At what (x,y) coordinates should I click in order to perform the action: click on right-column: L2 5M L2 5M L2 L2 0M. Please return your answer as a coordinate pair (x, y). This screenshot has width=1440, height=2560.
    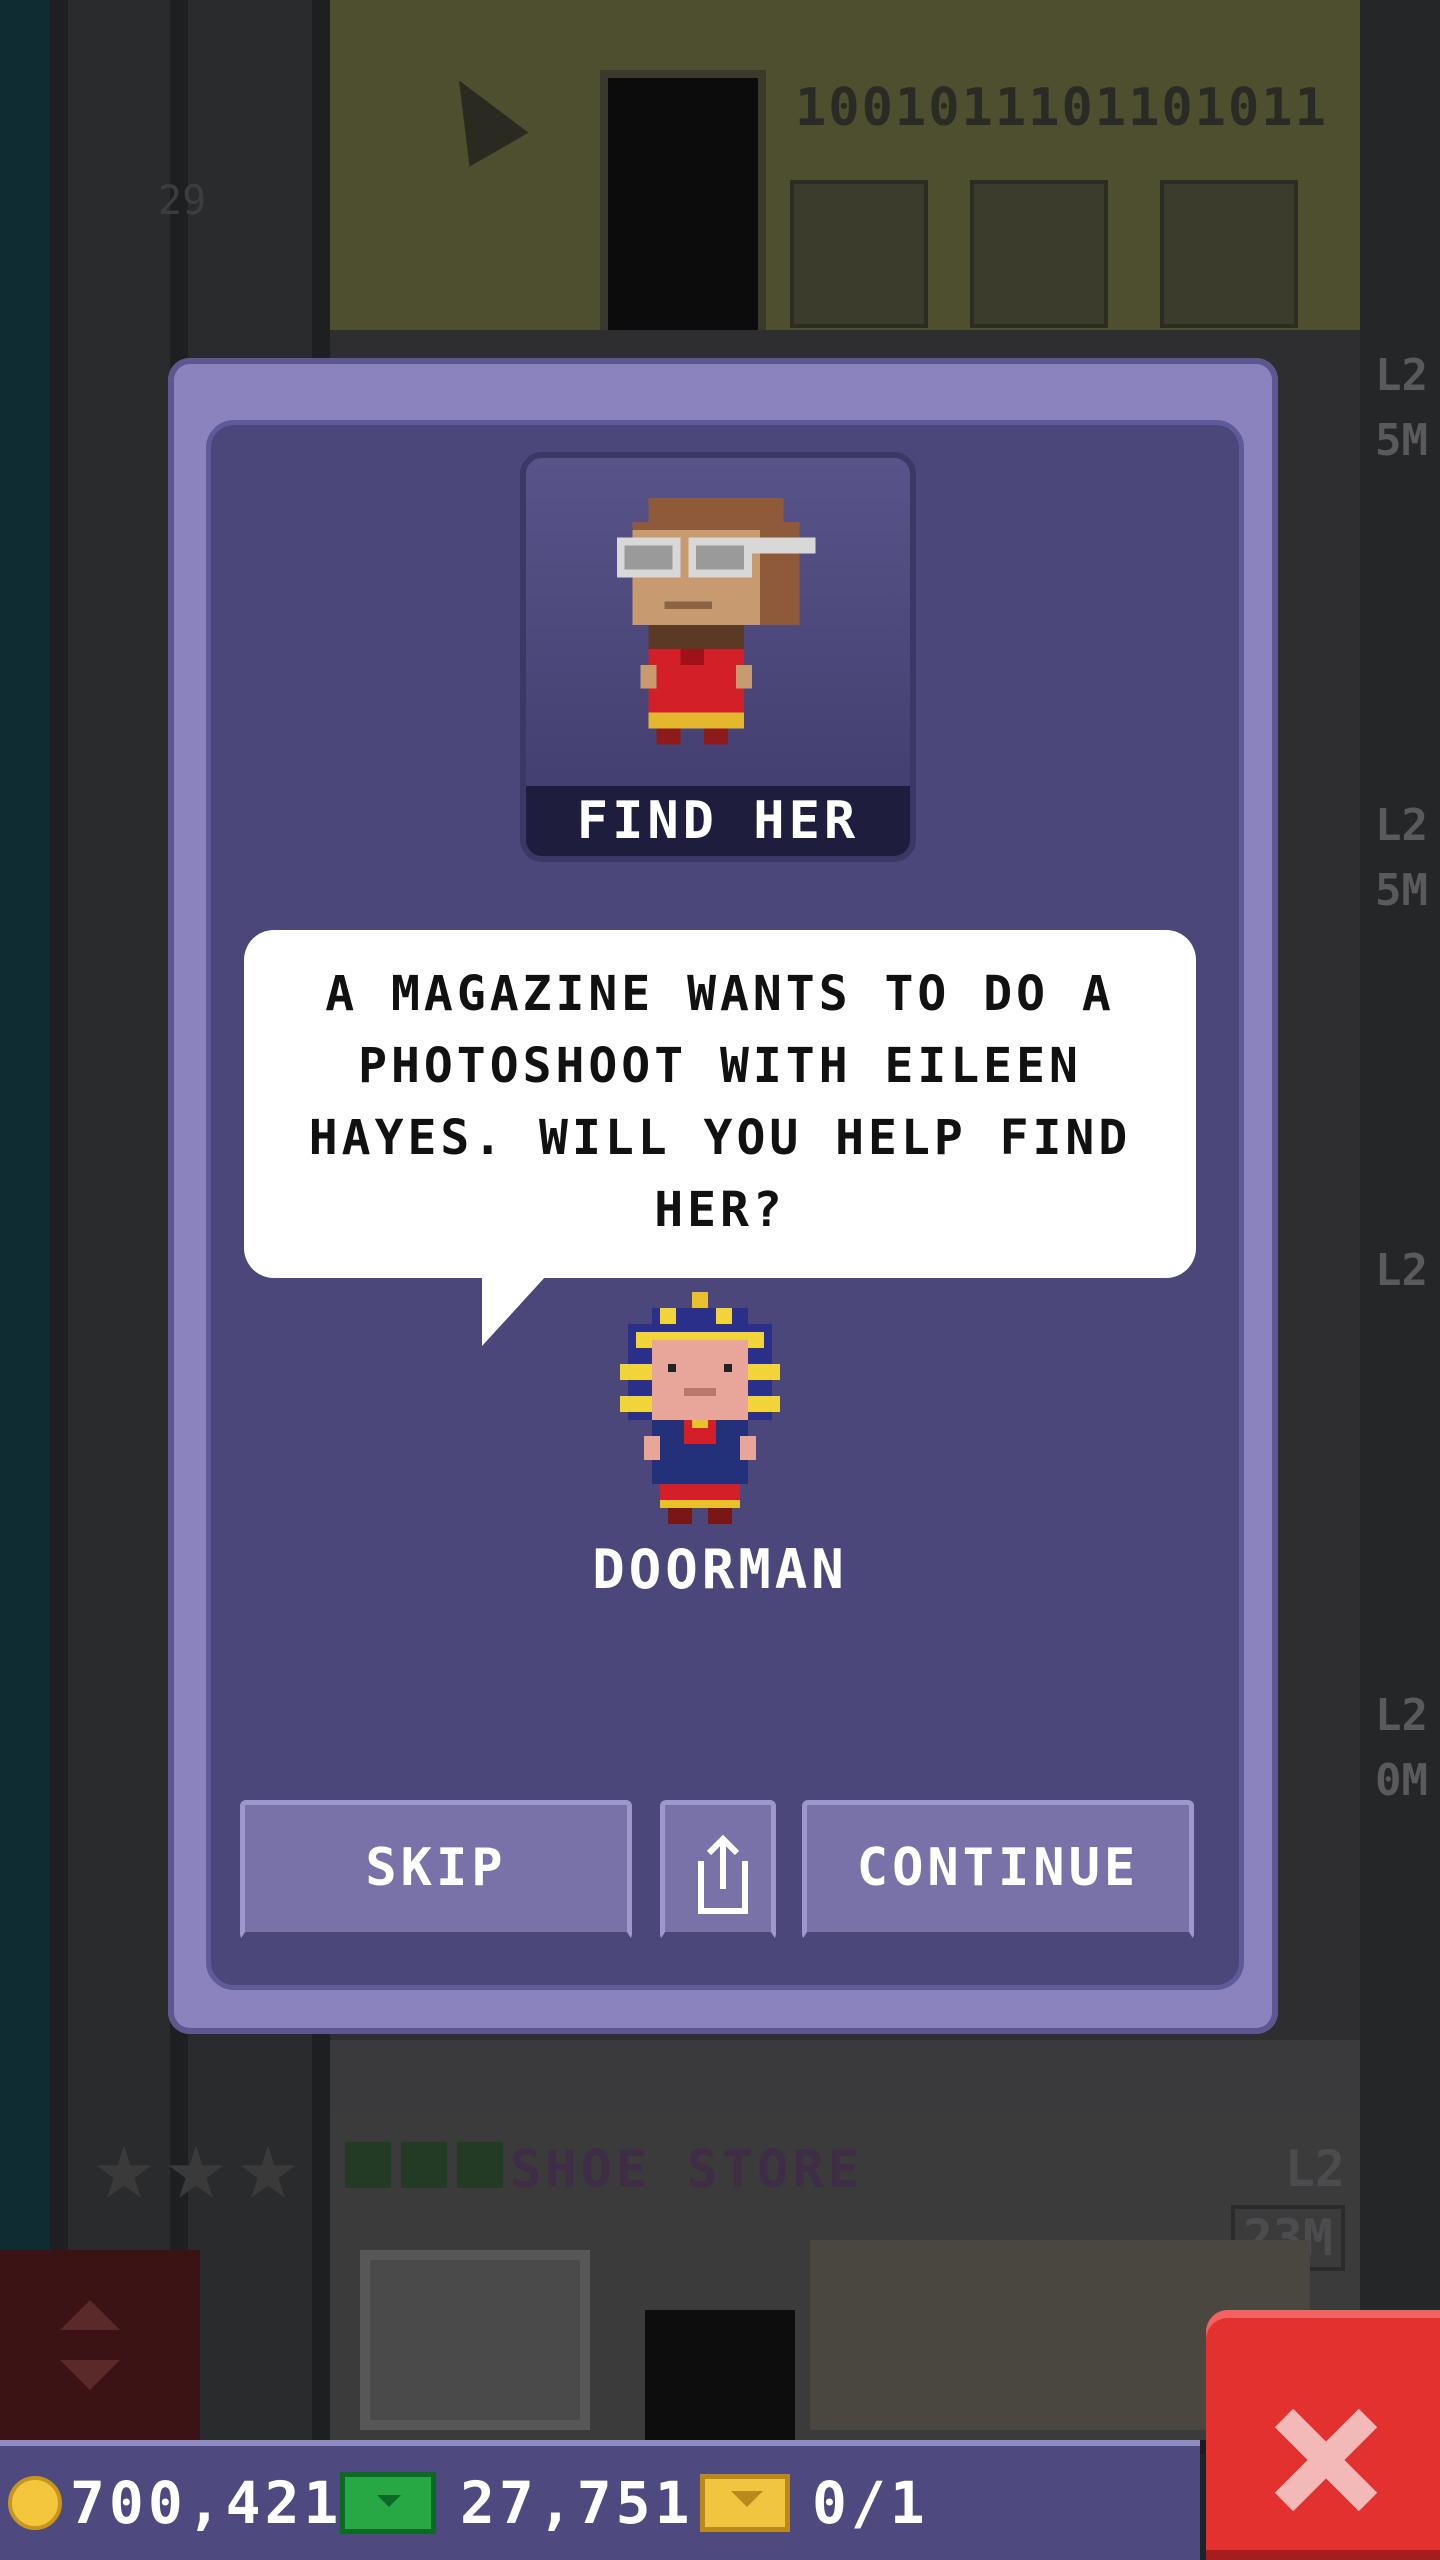
    Looking at the image, I should click on (1400, 1220).